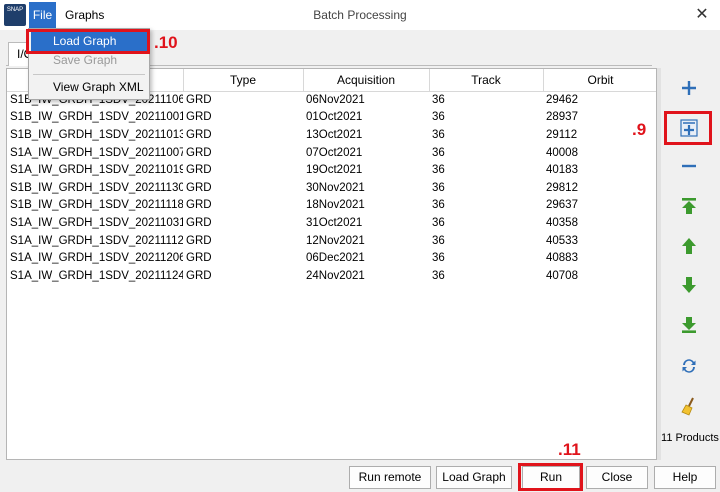  I want to click on table-cell: 29812, so click(562, 187).